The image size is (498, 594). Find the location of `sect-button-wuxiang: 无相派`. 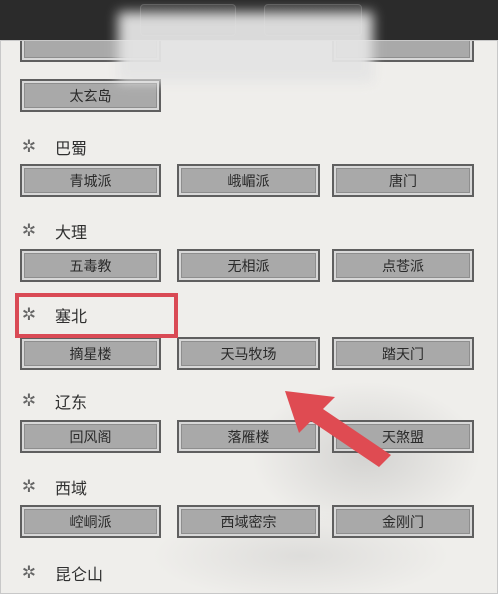

sect-button-wuxiang: 无相派 is located at coordinates (248, 265).